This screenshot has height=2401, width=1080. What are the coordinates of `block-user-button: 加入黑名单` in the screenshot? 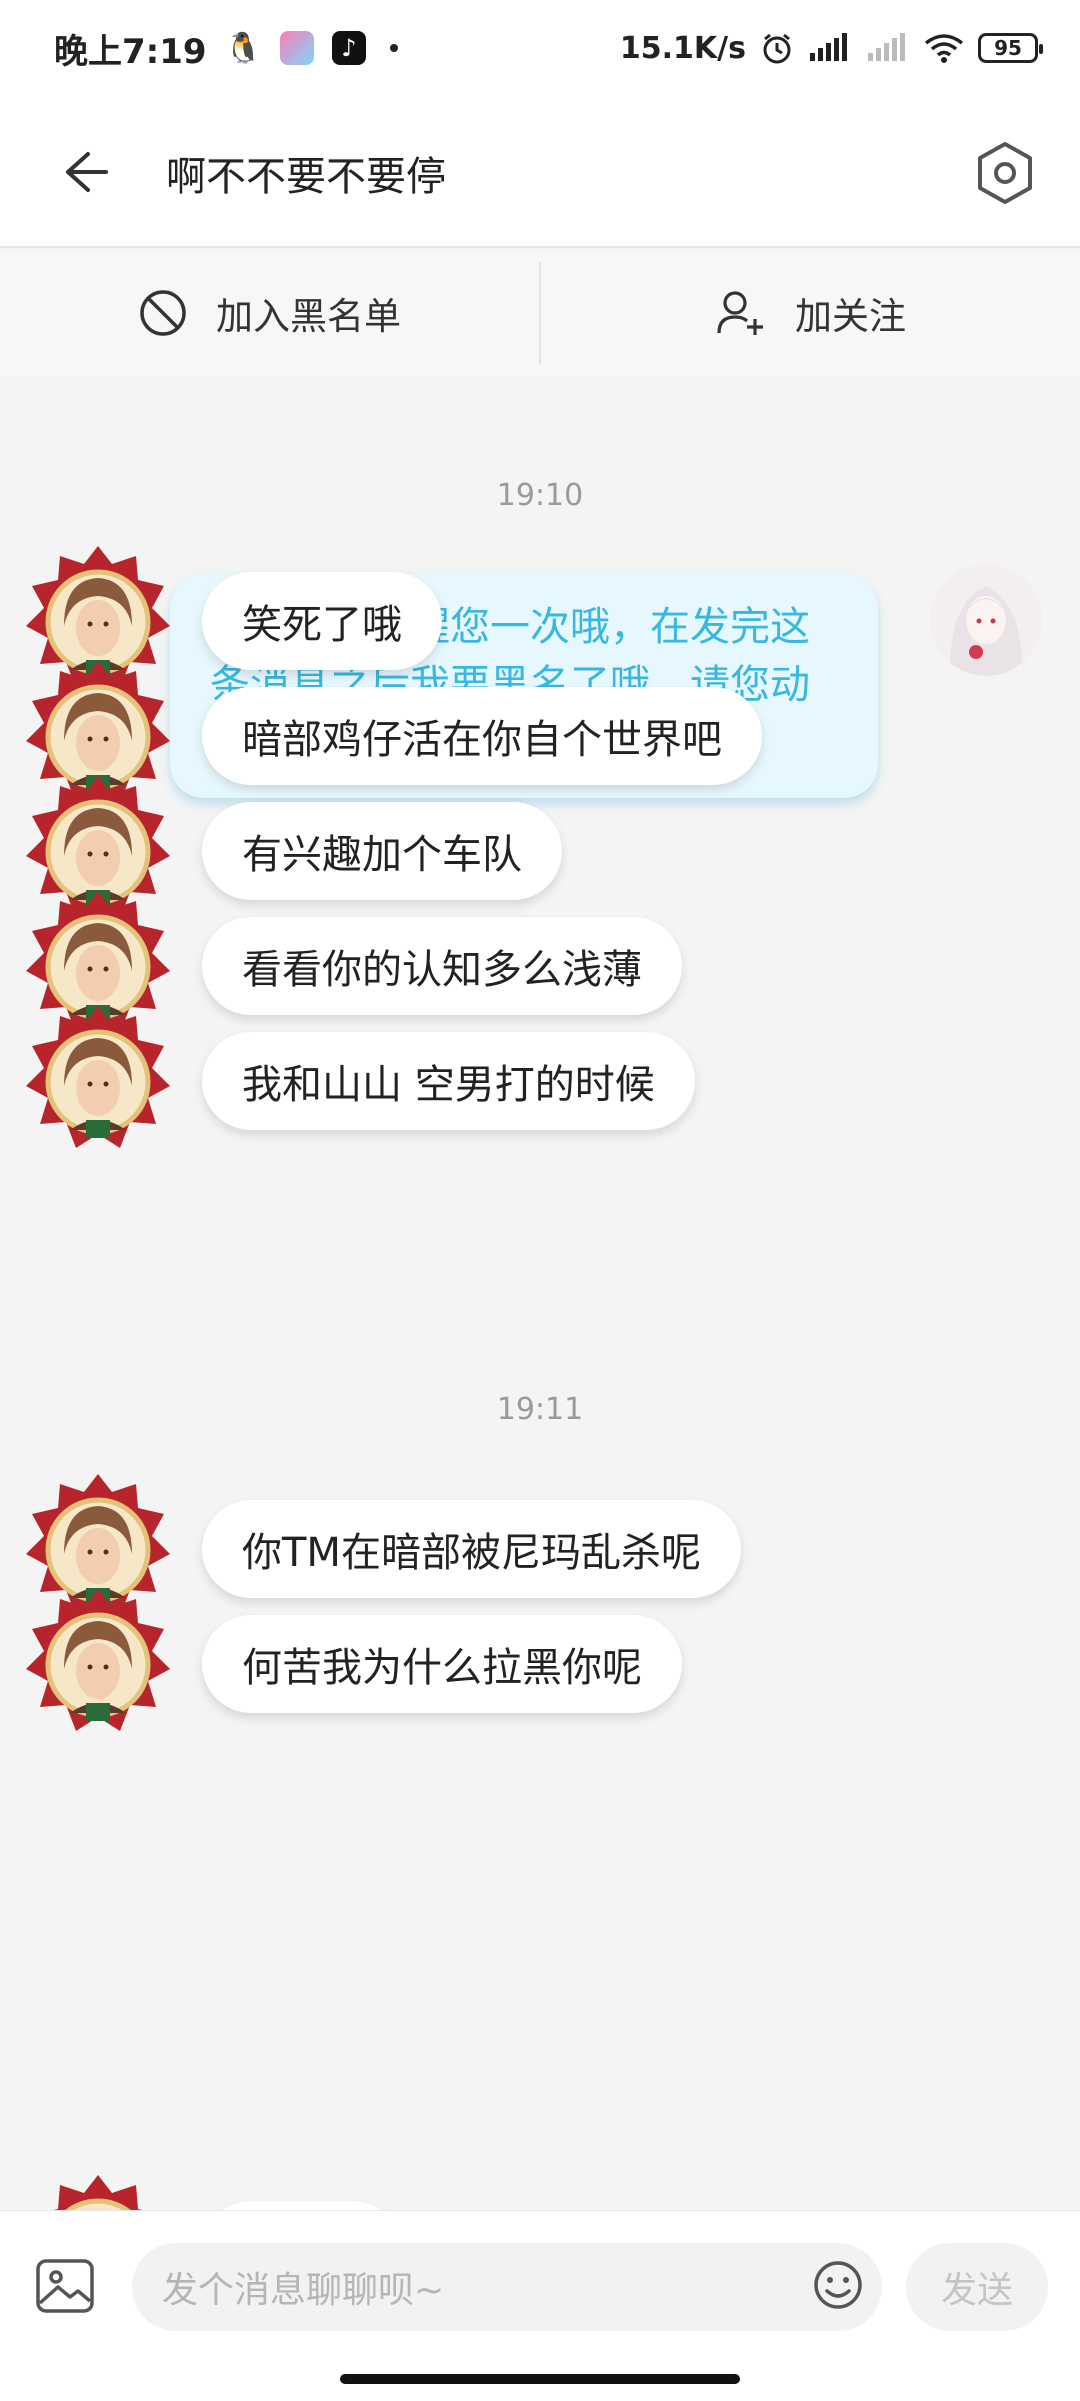 It's located at (269, 313).